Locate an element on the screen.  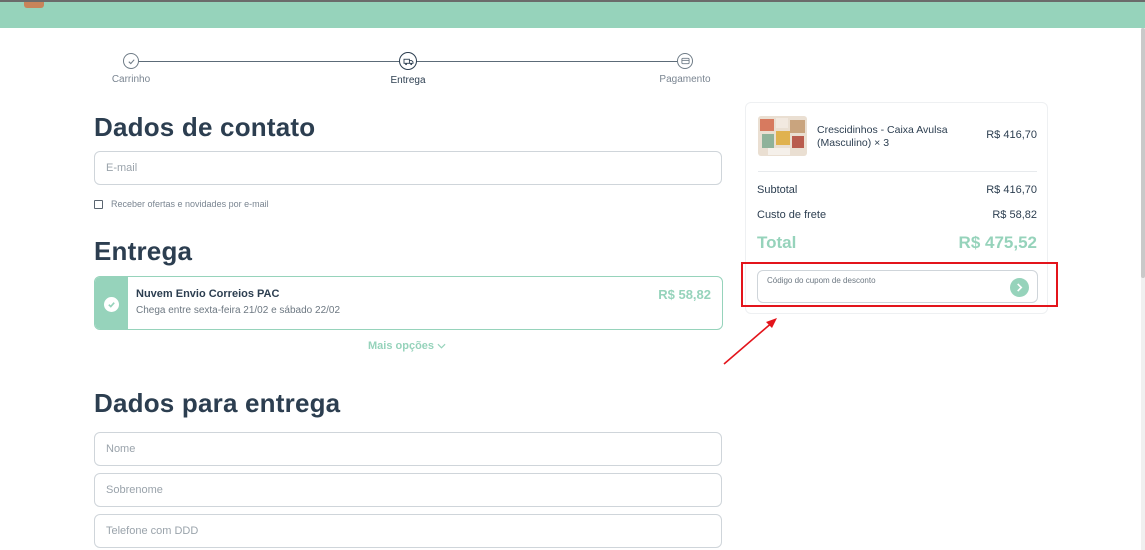
product-price: R$ 416,70 is located at coordinates (1011, 135).